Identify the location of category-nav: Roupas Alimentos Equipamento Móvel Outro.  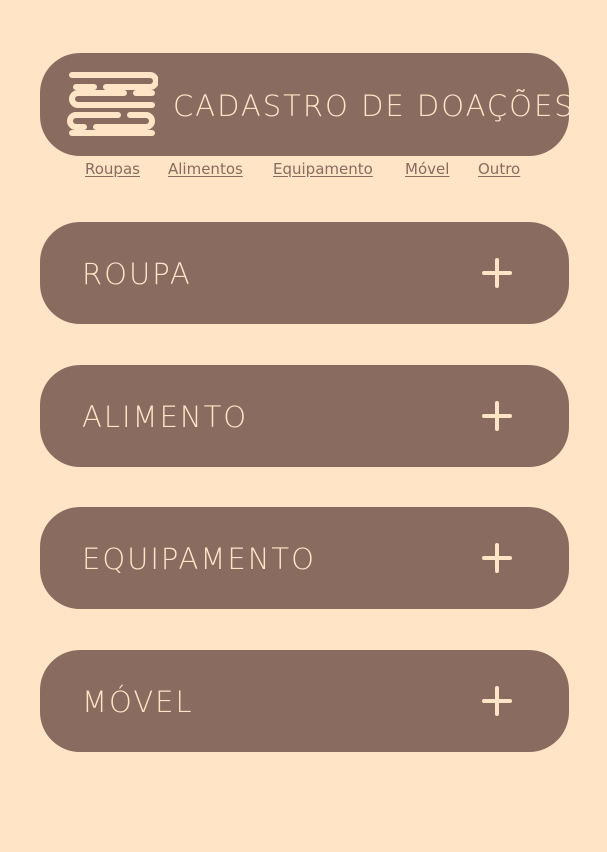
(304, 172).